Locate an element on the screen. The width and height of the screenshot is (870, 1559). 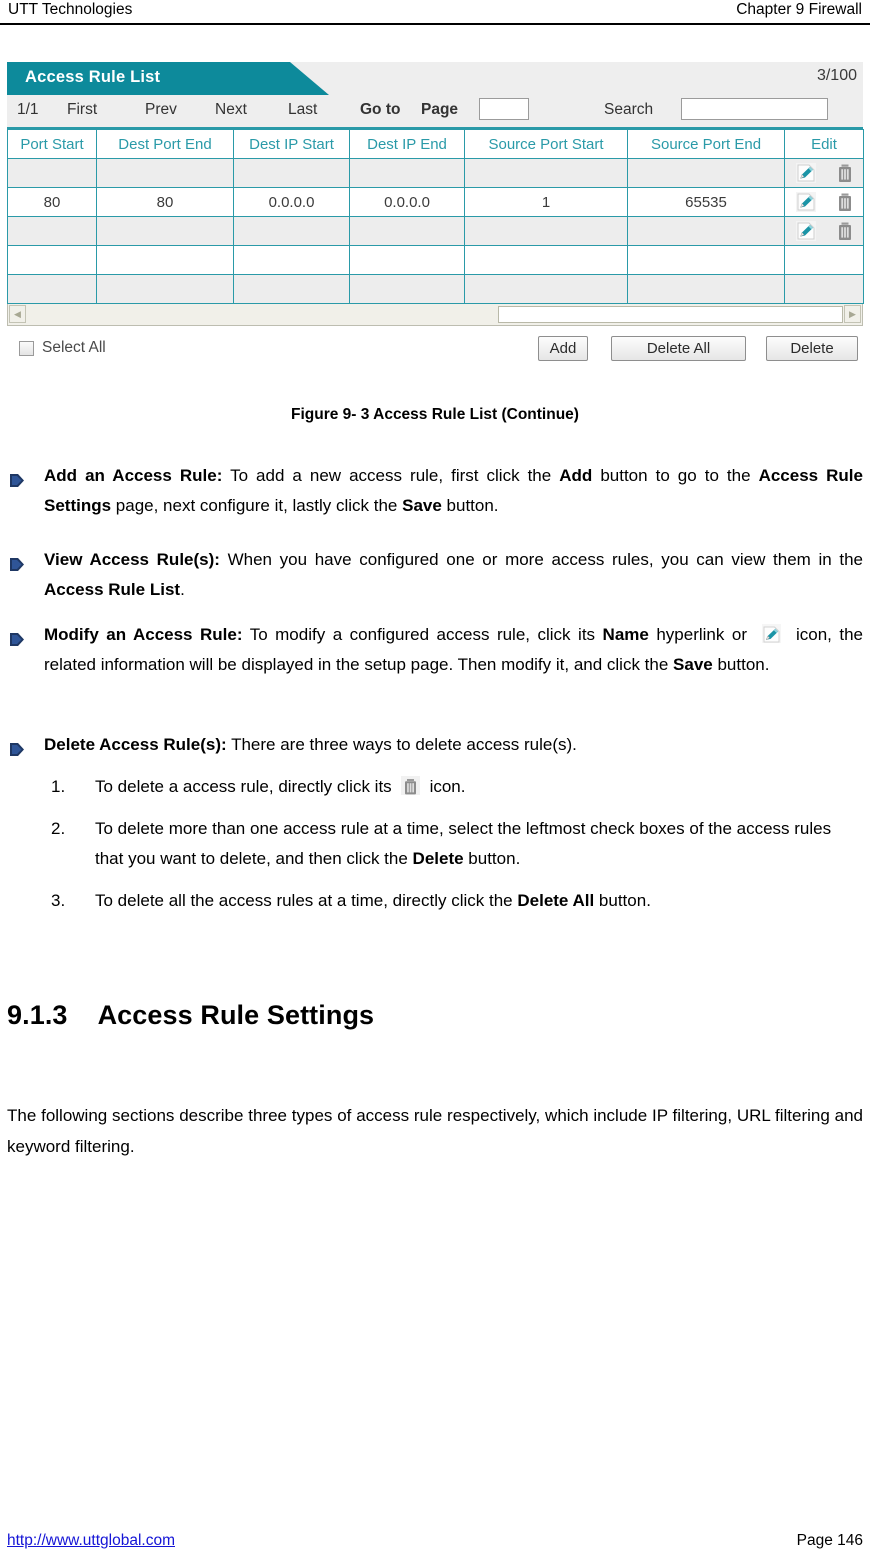
col-dest-ip-end: Dest IP End is located at coordinates (407, 144).